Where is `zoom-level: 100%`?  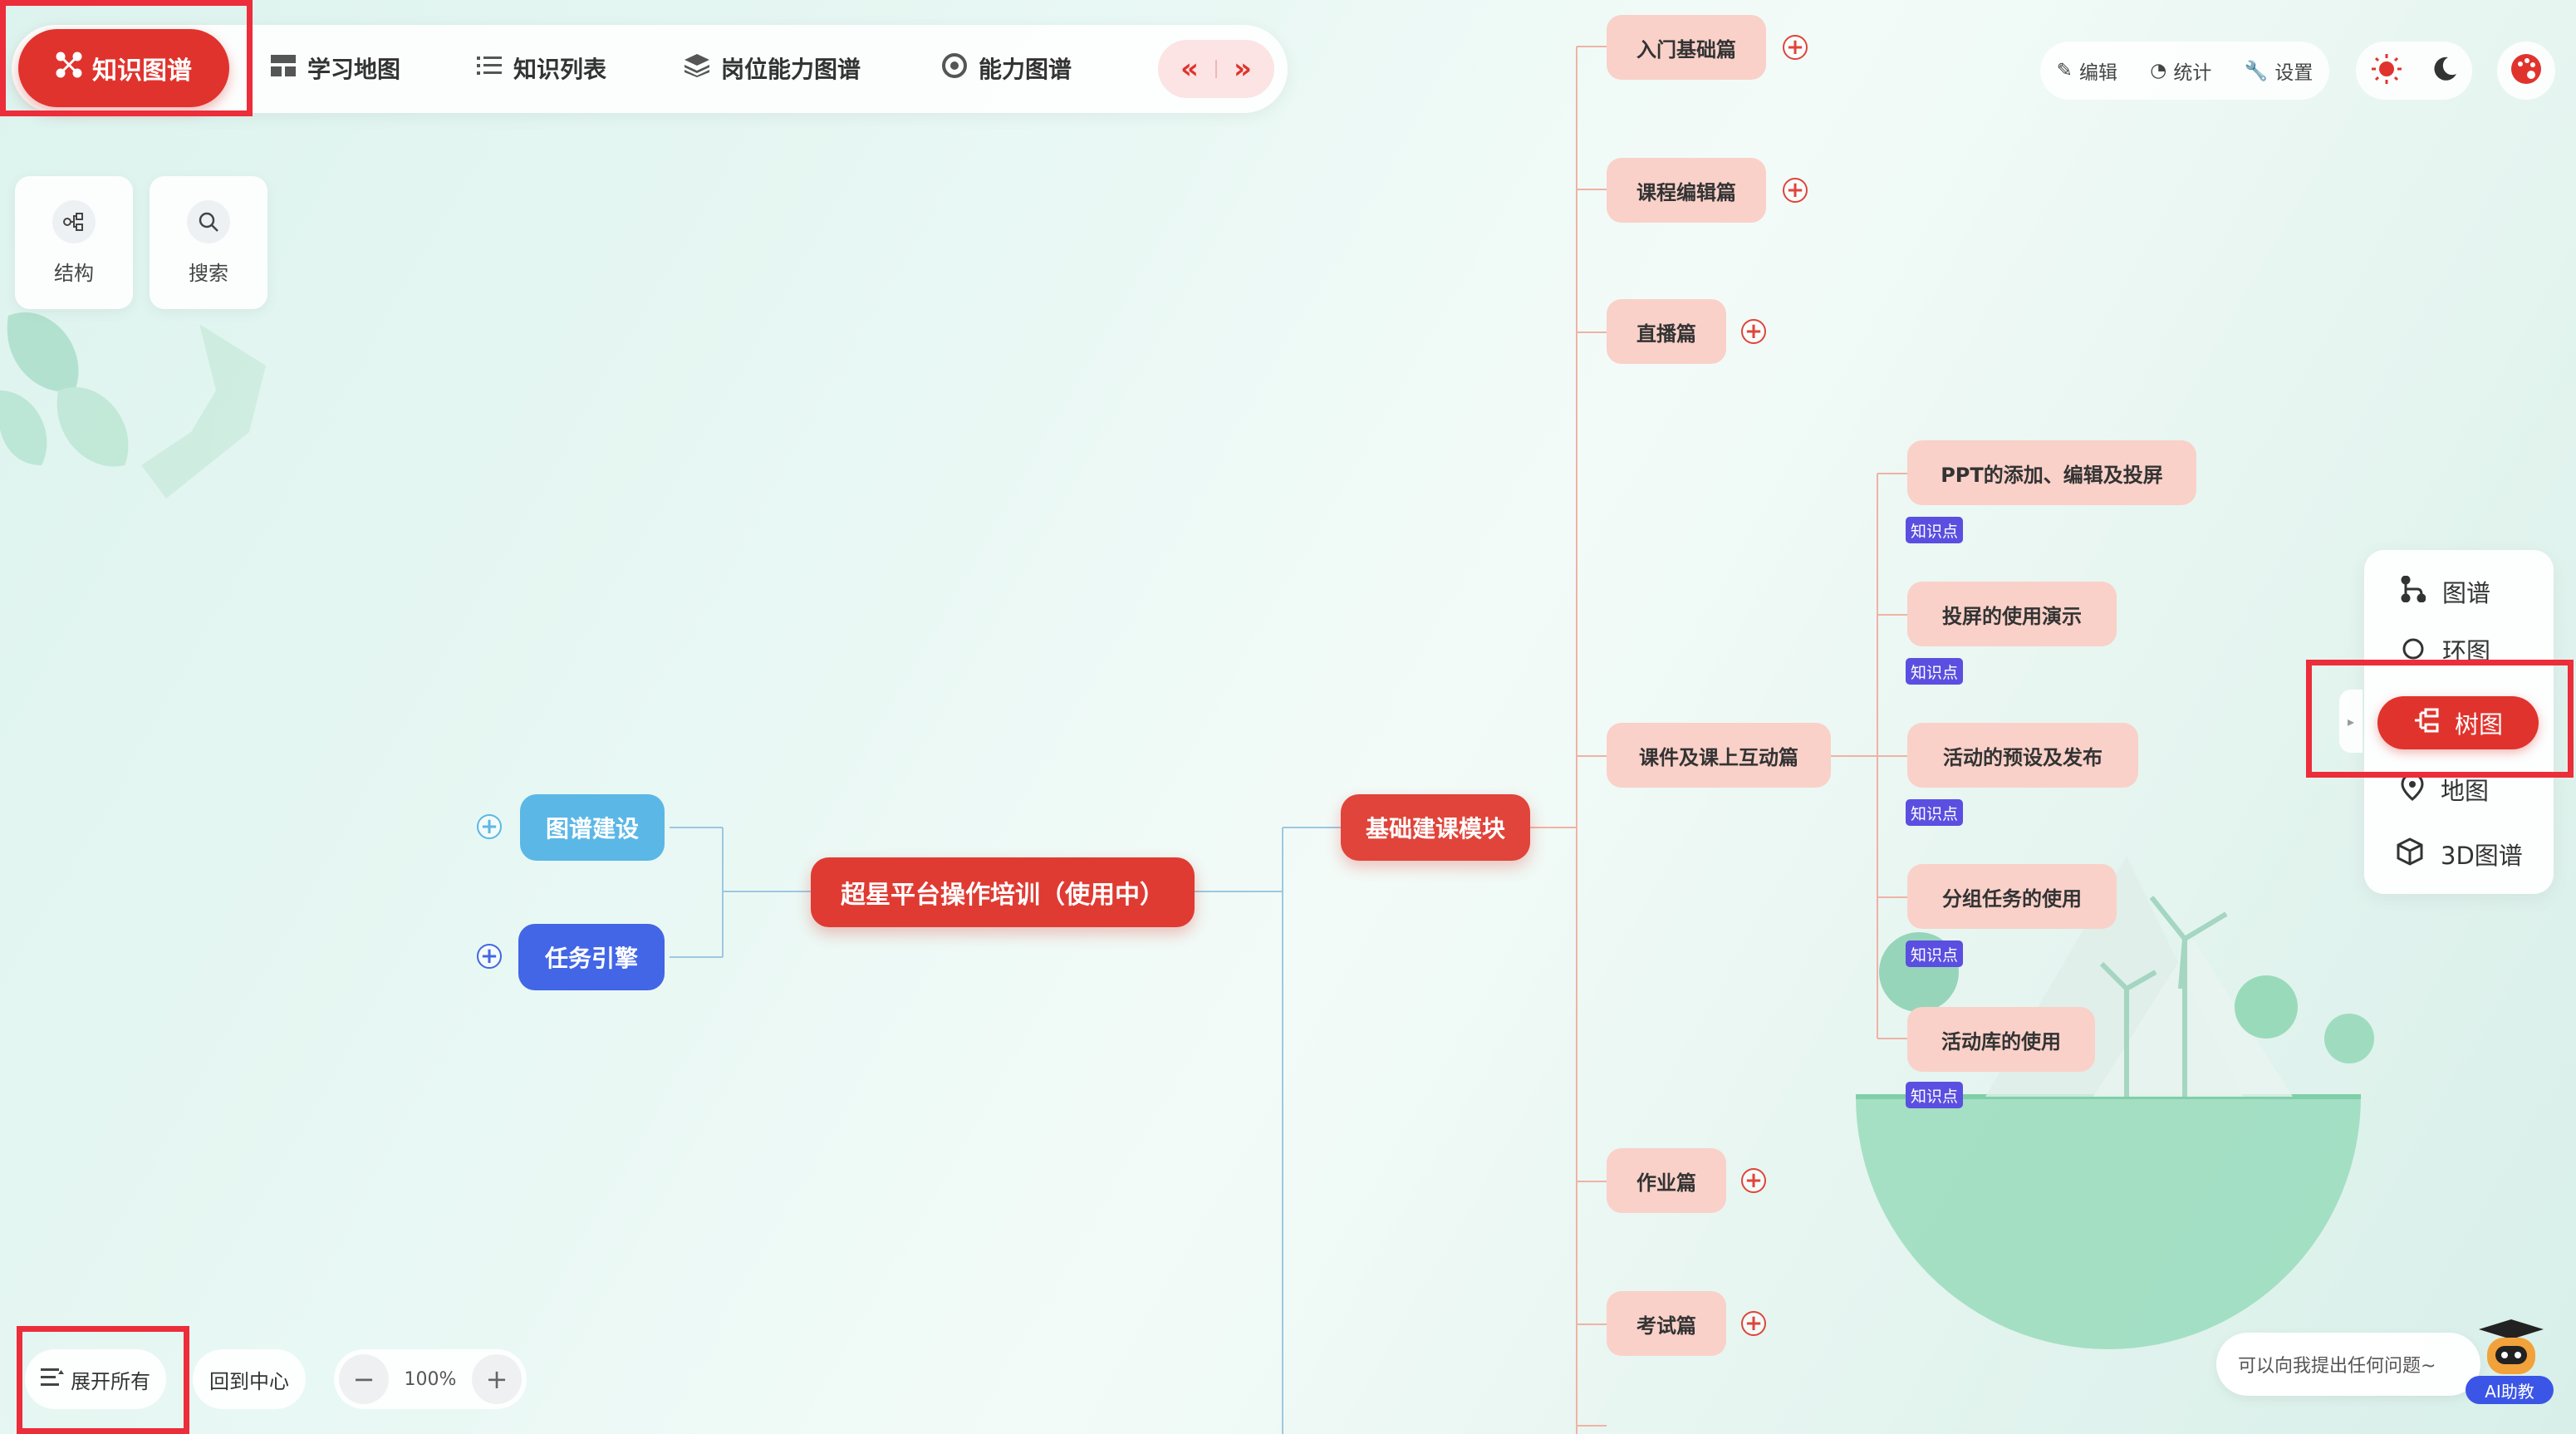
zoom-level: 100% is located at coordinates (430, 1379).